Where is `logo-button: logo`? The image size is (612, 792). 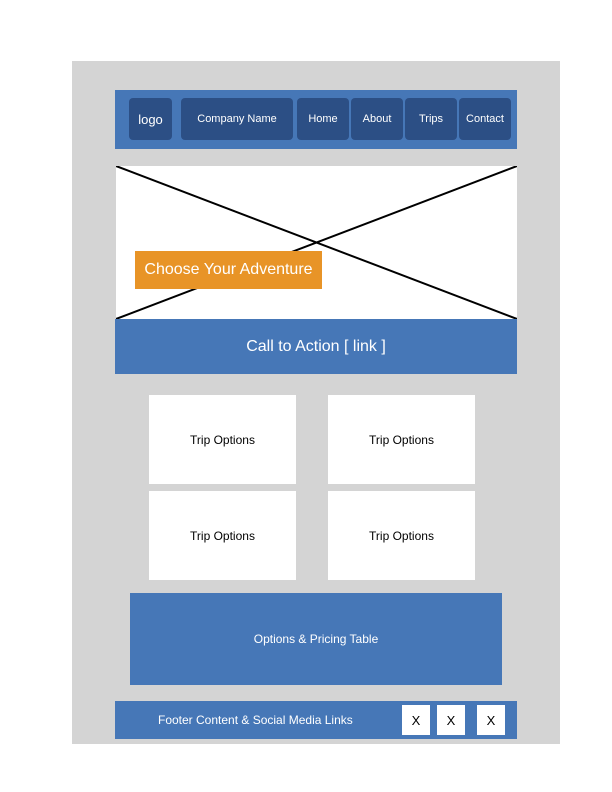
logo-button: logo is located at coordinates (150, 119).